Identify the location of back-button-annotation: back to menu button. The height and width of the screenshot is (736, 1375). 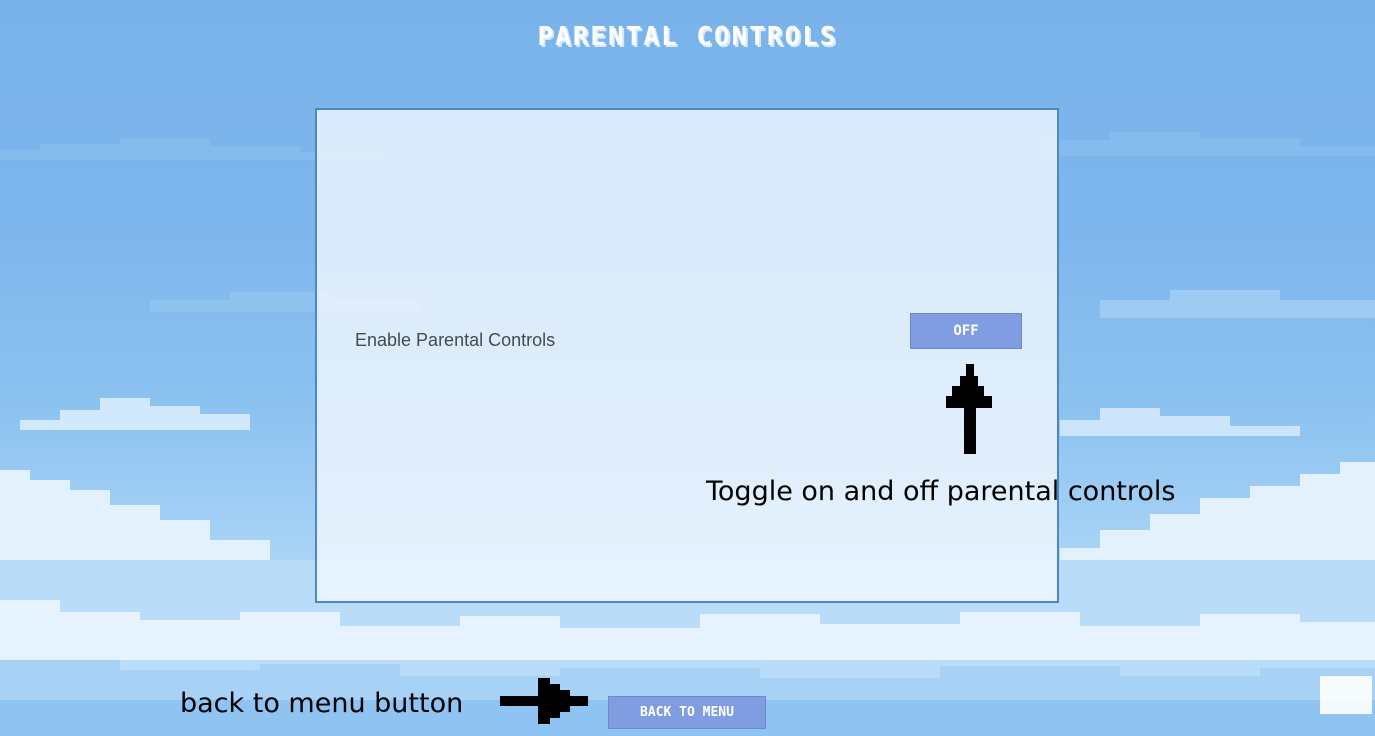
(322, 703).